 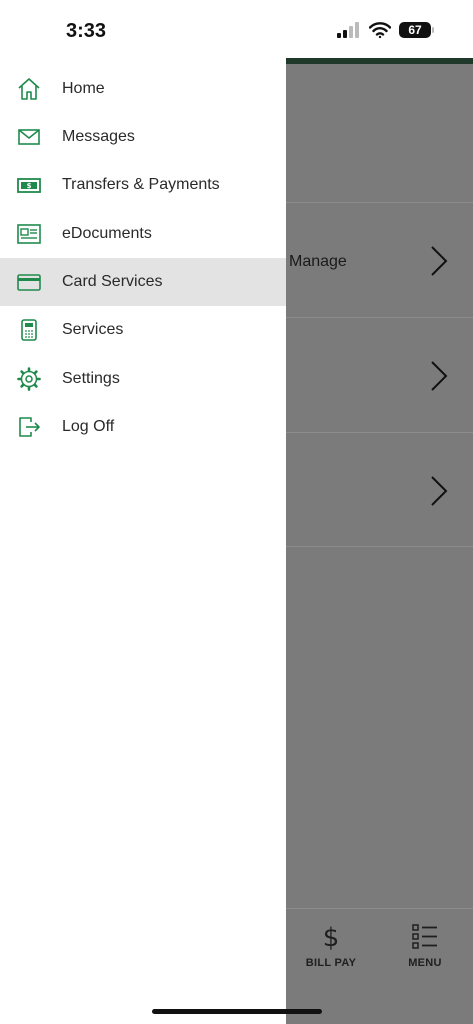 I want to click on tab-bill-pay: $ BILL PAY, so click(x=331, y=945).